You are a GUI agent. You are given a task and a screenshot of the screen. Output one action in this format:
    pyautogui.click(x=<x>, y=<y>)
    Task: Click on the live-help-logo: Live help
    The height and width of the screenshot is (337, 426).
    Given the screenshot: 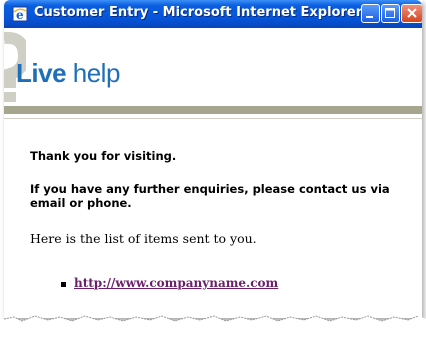 What is the action you would take?
    pyautogui.click(x=68, y=73)
    